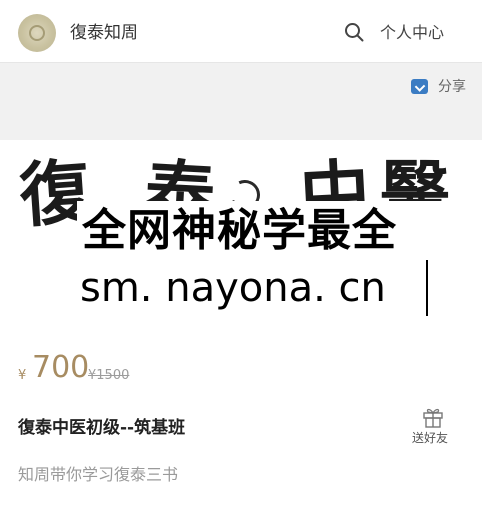 This screenshot has width=482, height=530. I want to click on search-icon, so click(354, 32).